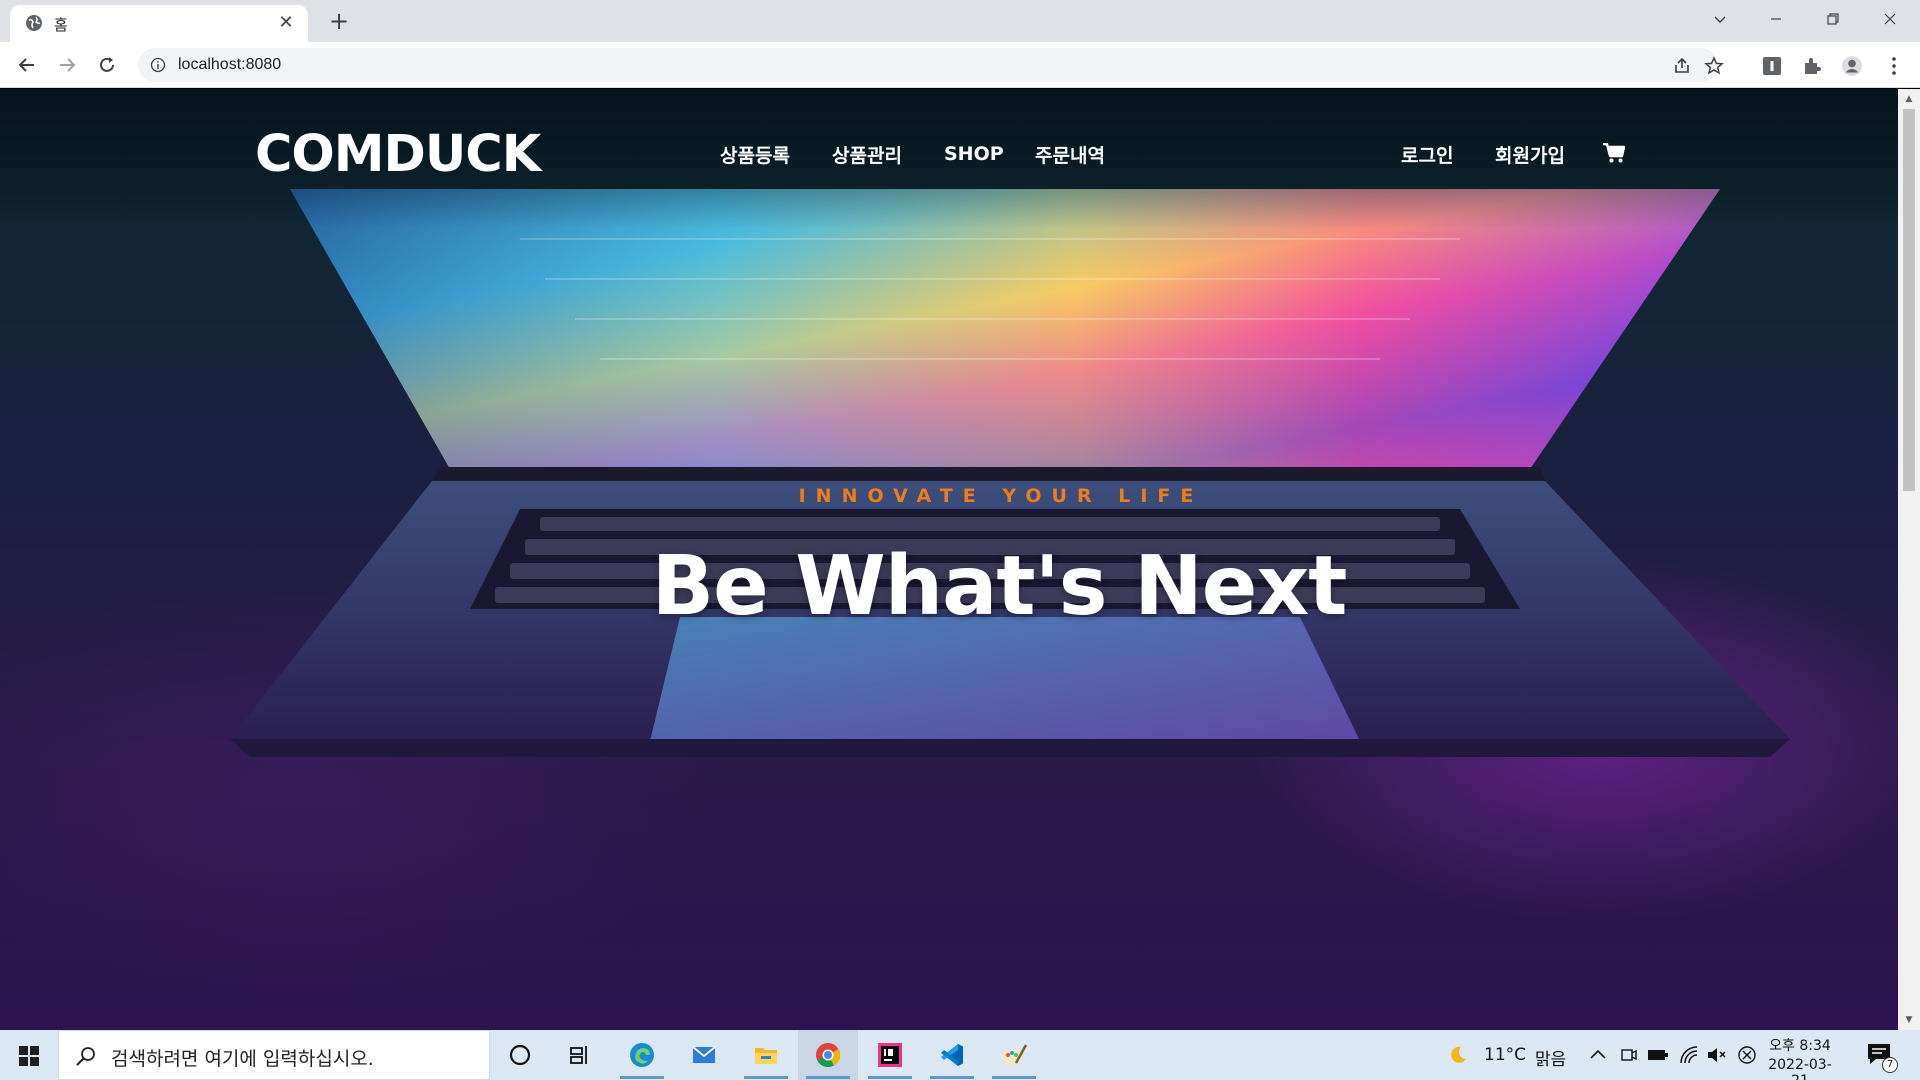 Image resolution: width=1920 pixels, height=1080 pixels. I want to click on clock-time: 오후 8:34, so click(1800, 1045).